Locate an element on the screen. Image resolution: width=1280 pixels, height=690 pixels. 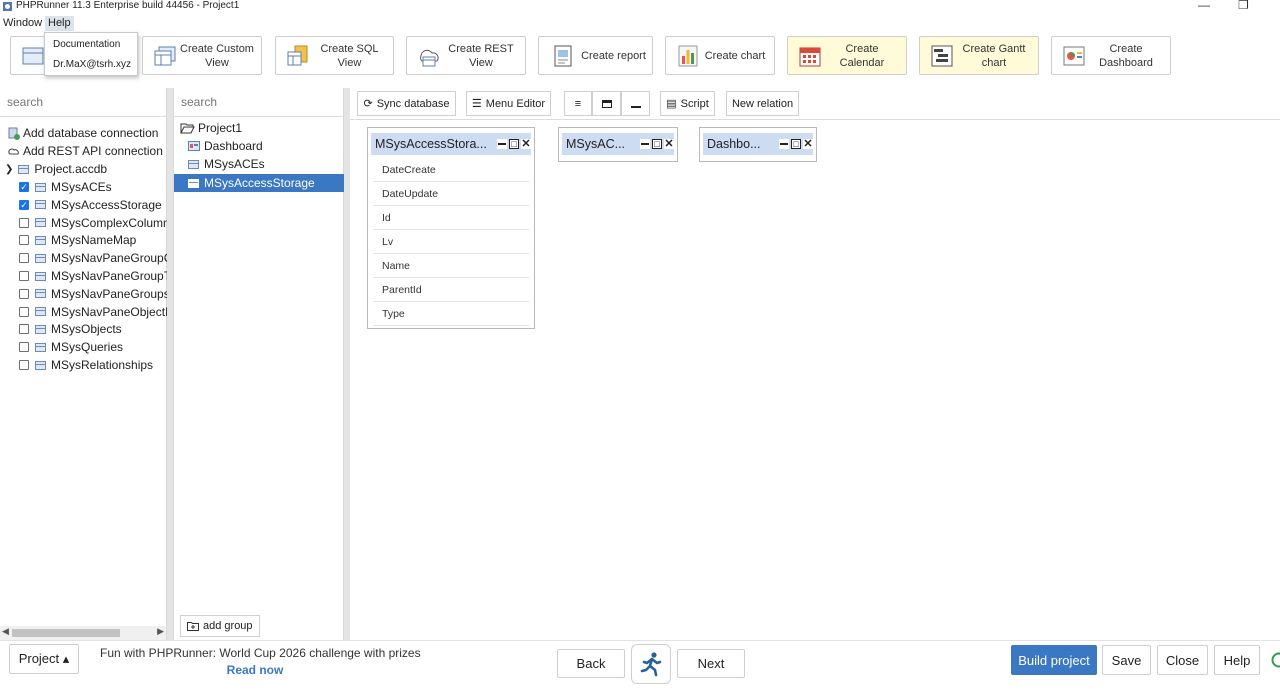
entity-header: MSysAccessStora... □ ✕ is located at coordinates (451, 144).